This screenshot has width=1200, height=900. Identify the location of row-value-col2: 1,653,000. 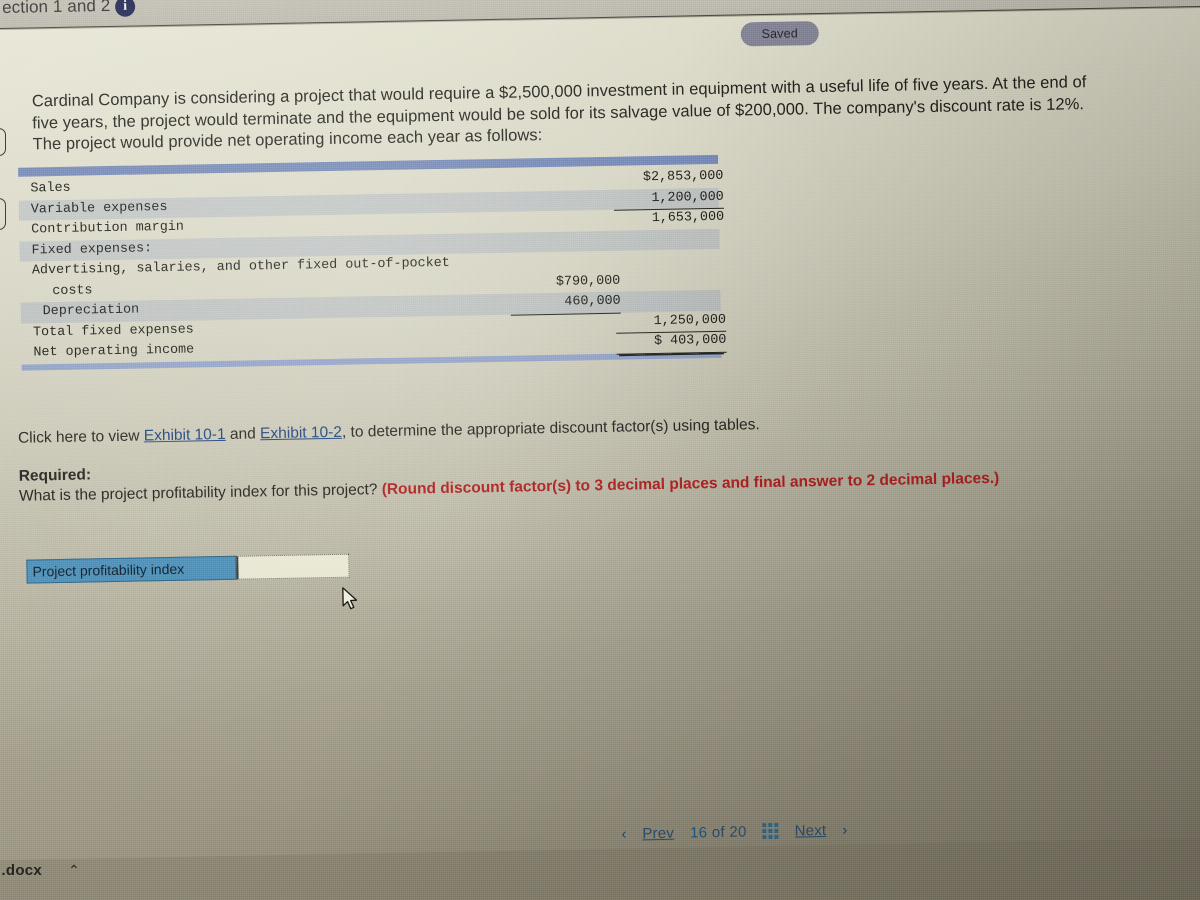
(688, 218).